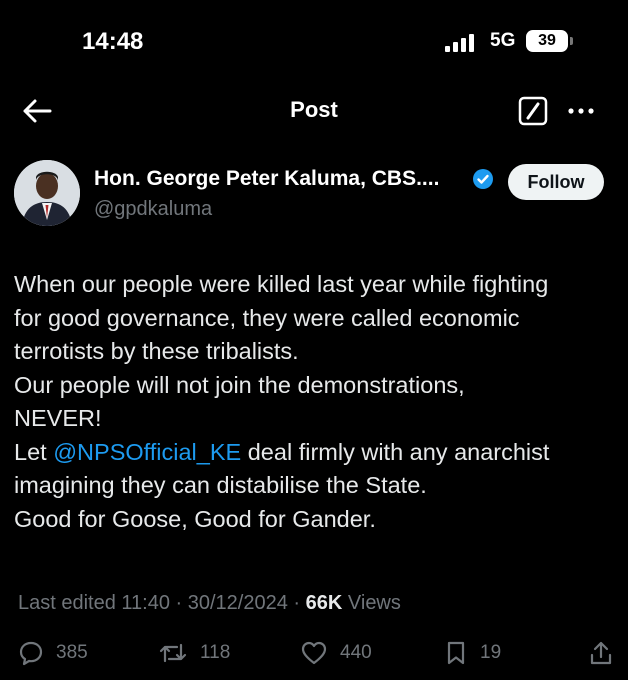 Image resolution: width=628 pixels, height=680 pixels. Describe the element at coordinates (336, 653) in the screenshot. I see `like-button: 440` at that location.